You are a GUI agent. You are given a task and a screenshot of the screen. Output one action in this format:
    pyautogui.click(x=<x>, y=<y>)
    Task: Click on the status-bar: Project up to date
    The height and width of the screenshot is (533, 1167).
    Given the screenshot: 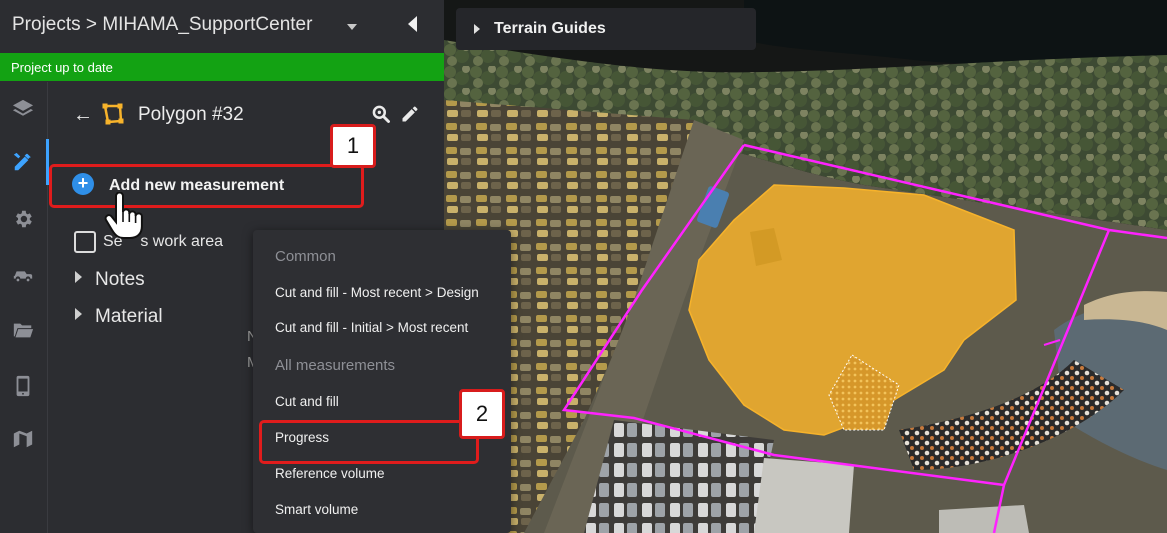 What is the action you would take?
    pyautogui.click(x=222, y=67)
    